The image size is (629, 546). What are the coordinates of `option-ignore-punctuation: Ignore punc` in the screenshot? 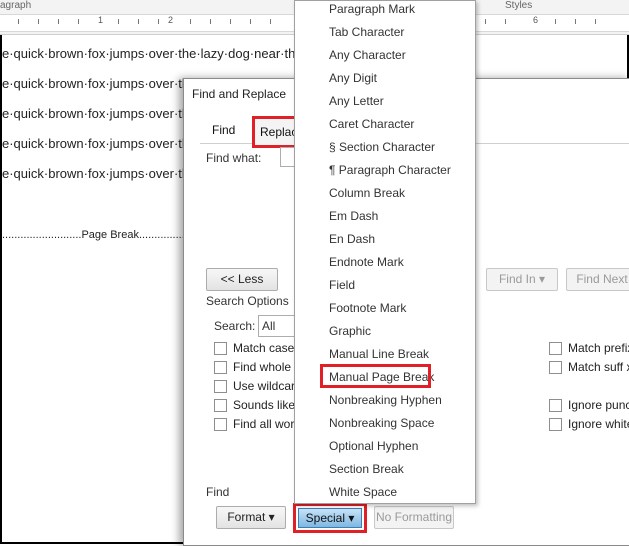 It's located at (589, 405).